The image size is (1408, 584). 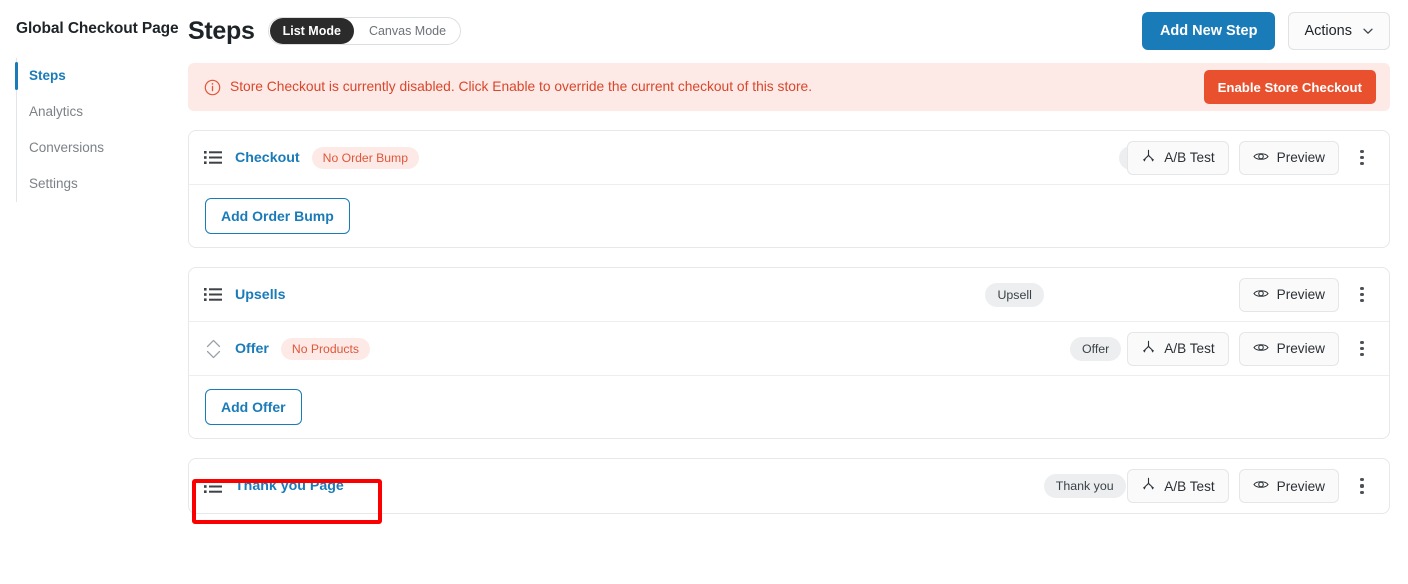 What do you see at coordinates (212, 87) in the screenshot?
I see `info-circle-icon` at bounding box center [212, 87].